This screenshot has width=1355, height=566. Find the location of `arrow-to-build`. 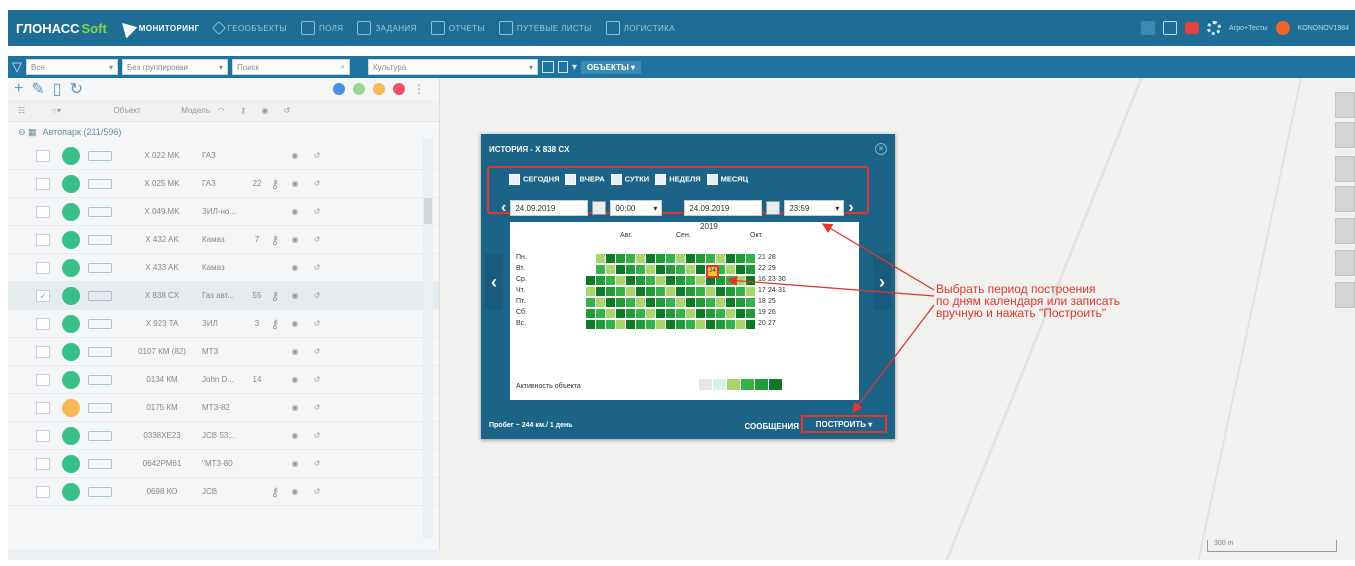

arrow-to-build is located at coordinates (893, 359).